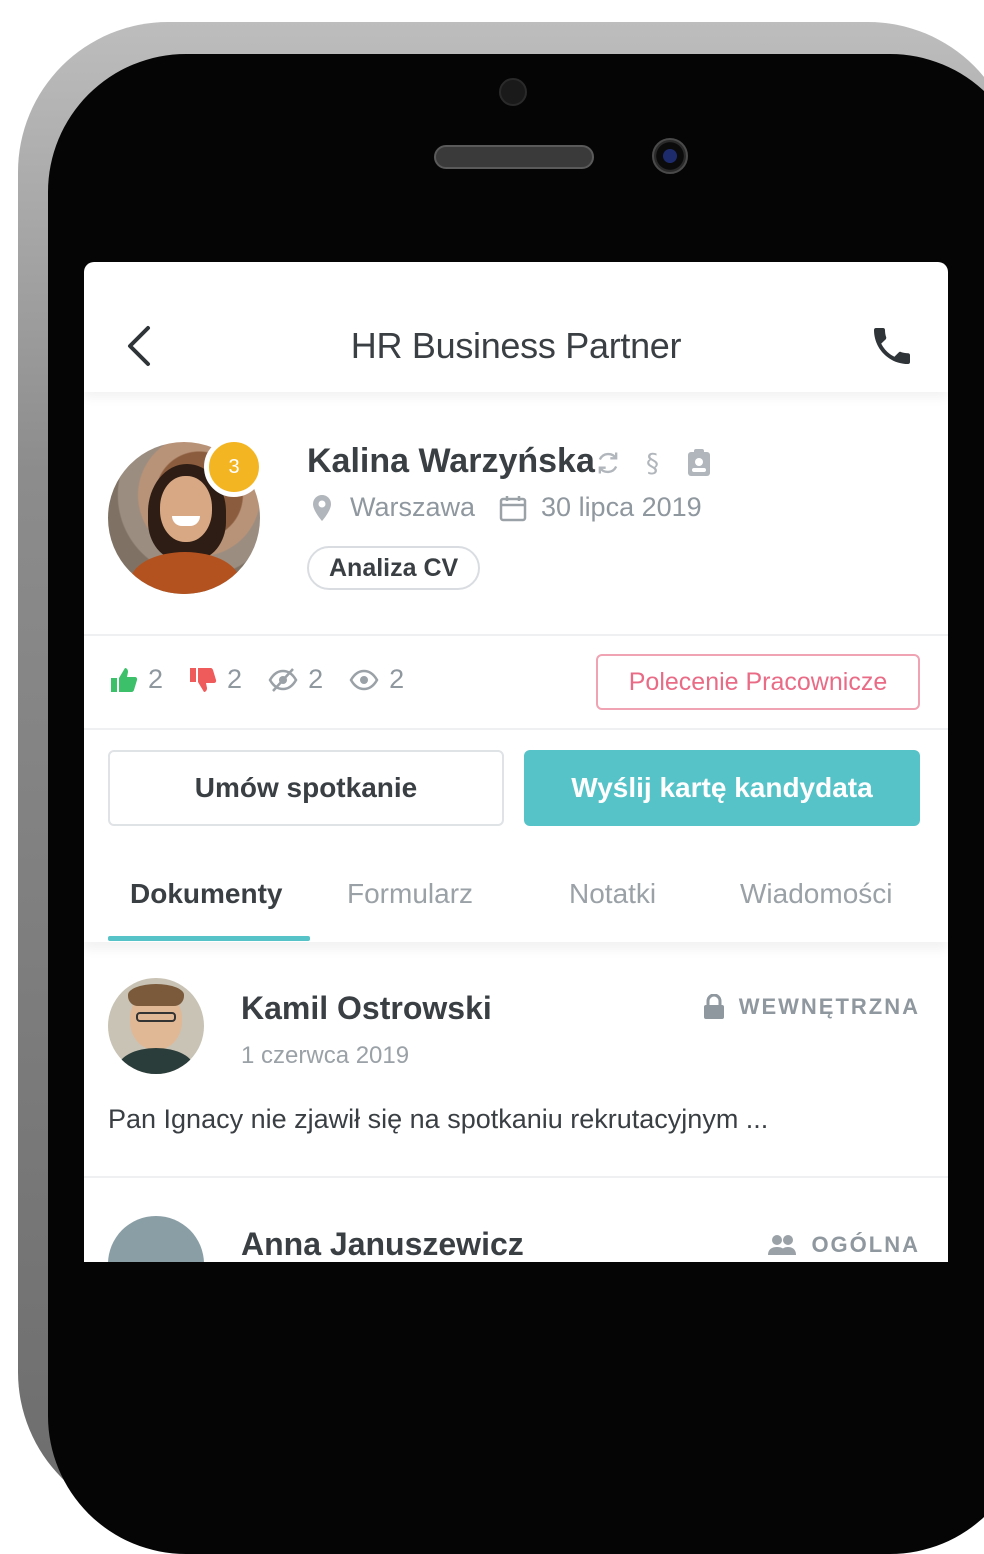  What do you see at coordinates (699, 463) in the screenshot?
I see `clipboard-icon` at bounding box center [699, 463].